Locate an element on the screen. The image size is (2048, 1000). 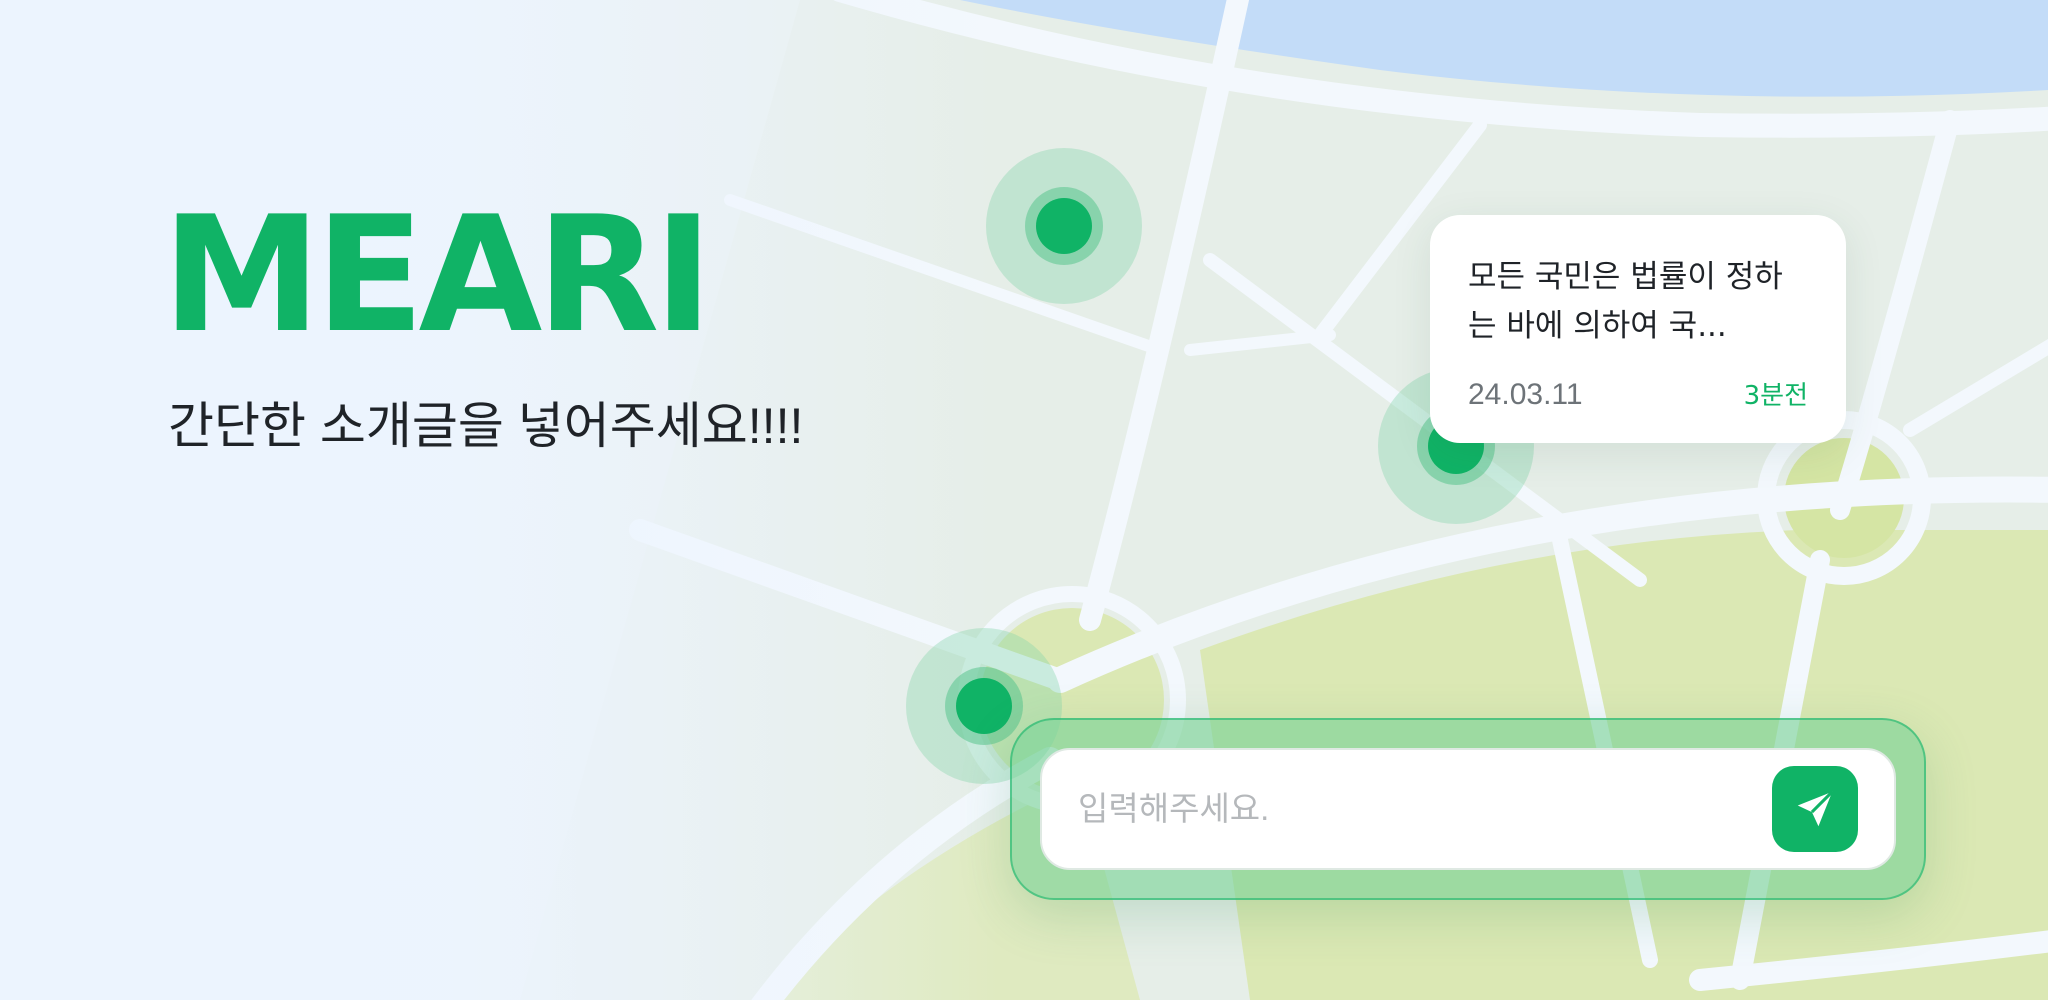
message-bubble: 모든 국민은 법률이 정하는 바에 의하여 국... 24.03.11 3분전 is located at coordinates (1638, 329).